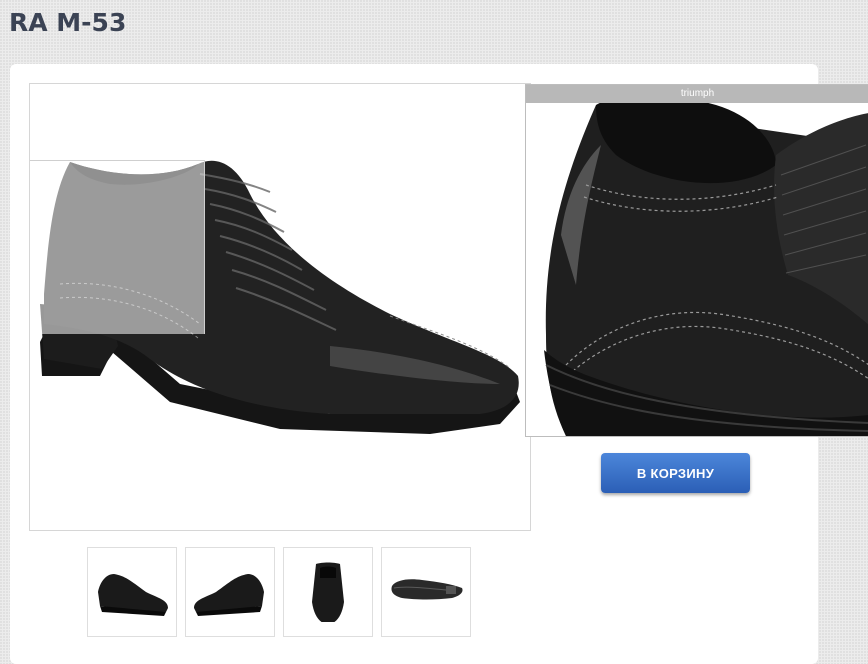 The image size is (868, 664). I want to click on thumbnail-side-right, so click(230, 592).